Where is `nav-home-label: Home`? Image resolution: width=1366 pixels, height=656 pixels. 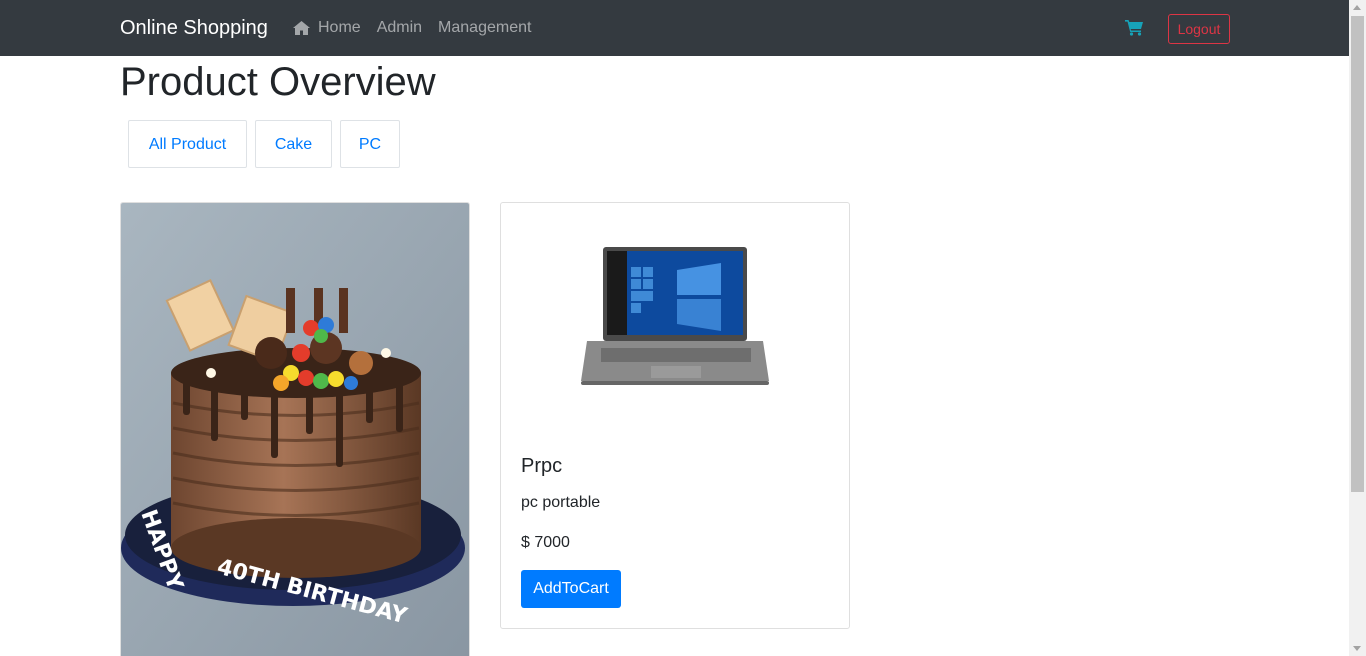 nav-home-label: Home is located at coordinates (339, 27).